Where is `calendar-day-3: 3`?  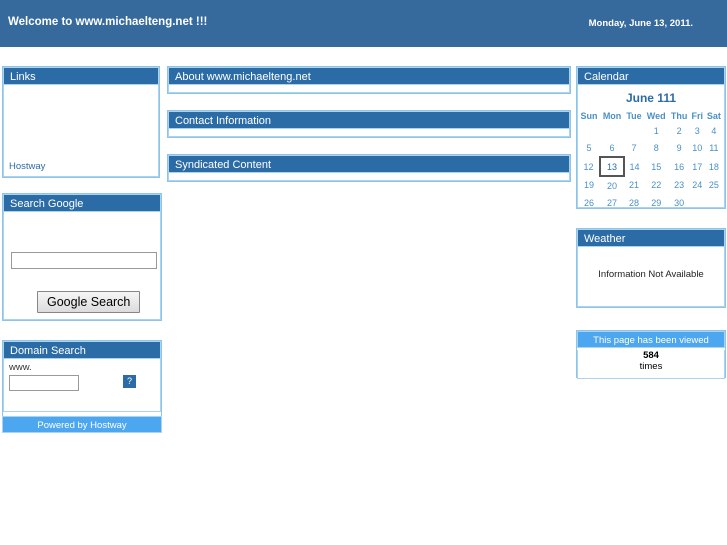 calendar-day-3: 3 is located at coordinates (697, 130).